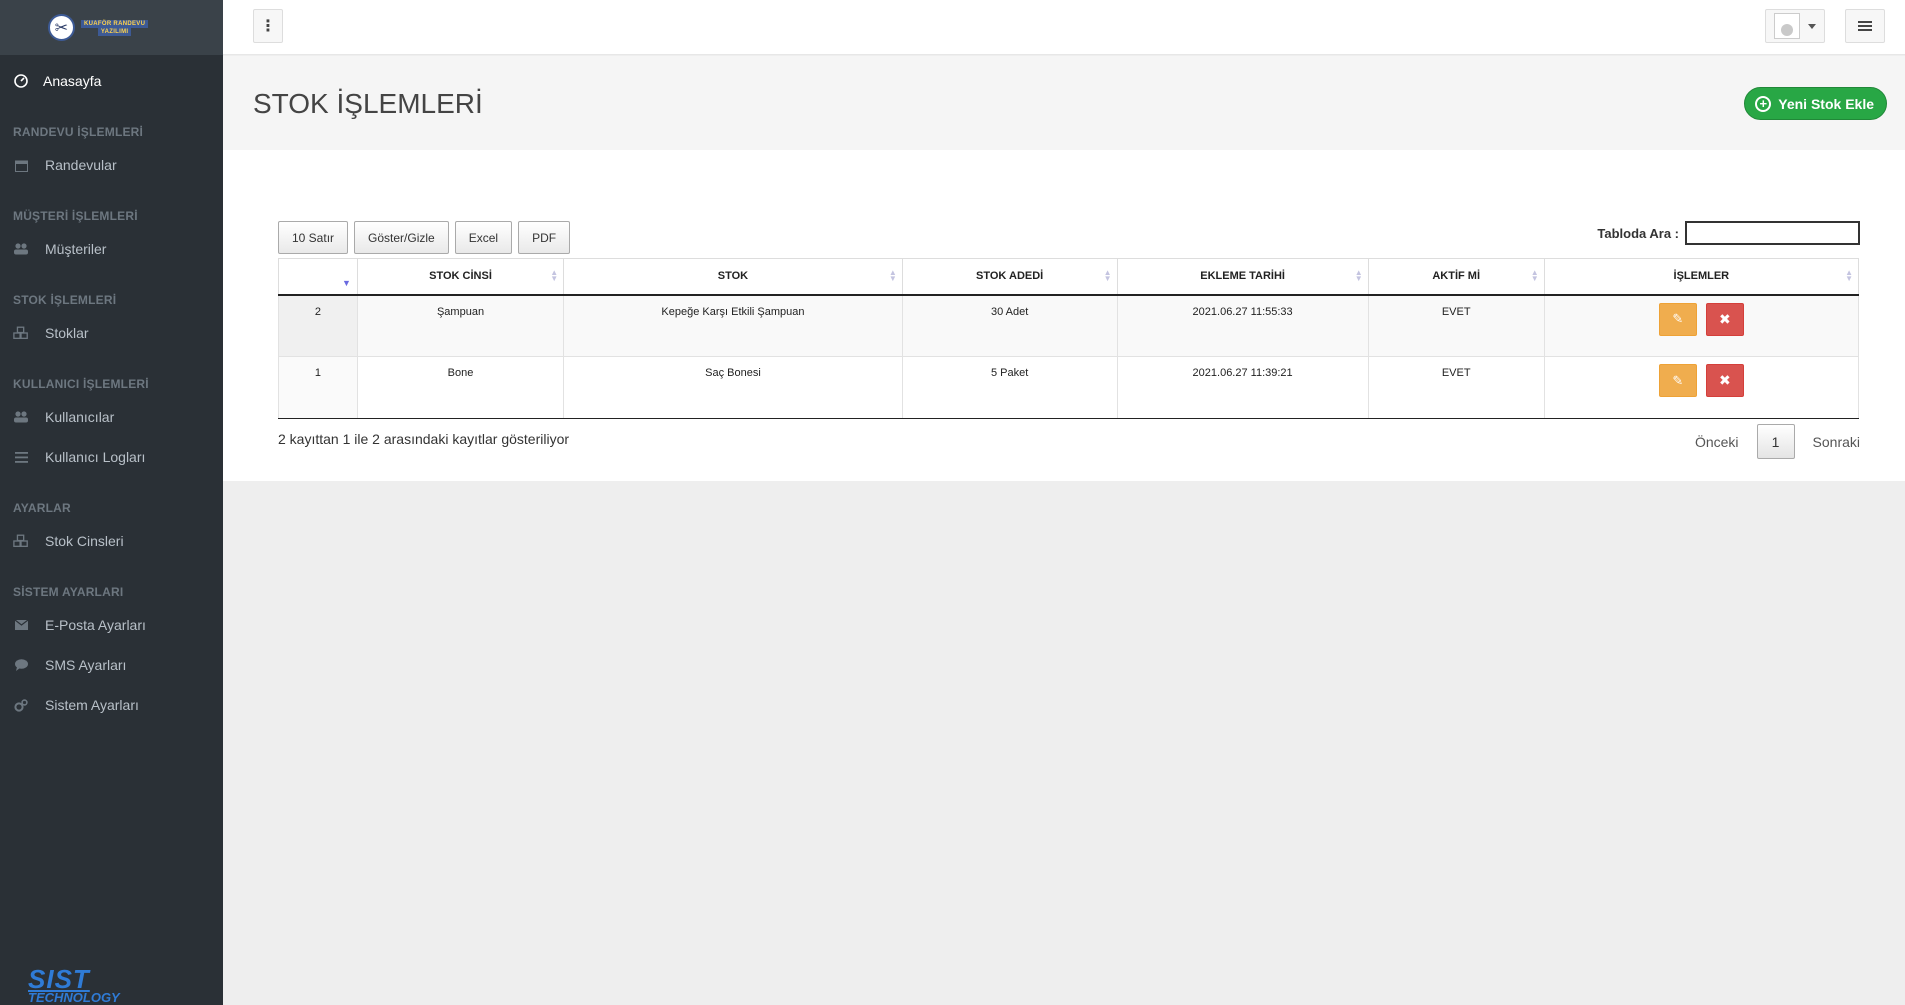 Image resolution: width=1905 pixels, height=1005 pixels. What do you see at coordinates (76, 249) in the screenshot?
I see `sidebar-item-label: Müşteriler` at bounding box center [76, 249].